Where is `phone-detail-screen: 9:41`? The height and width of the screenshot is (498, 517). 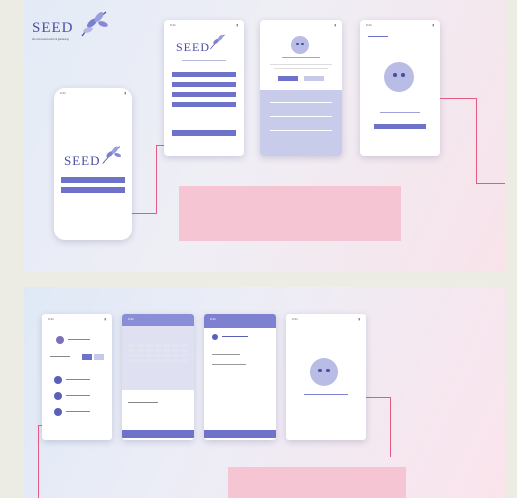
phone-detail-screen: 9:41 is located at coordinates (240, 377).